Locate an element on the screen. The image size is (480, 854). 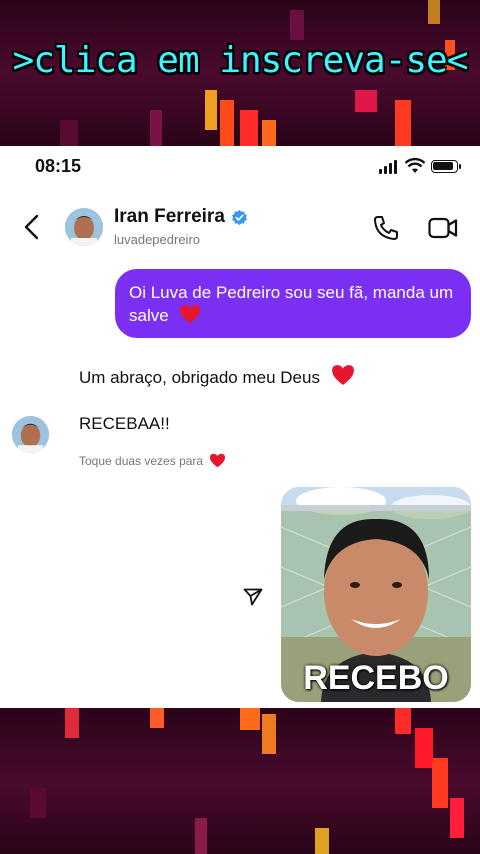
back-chevron-icon is located at coordinates (32, 227).